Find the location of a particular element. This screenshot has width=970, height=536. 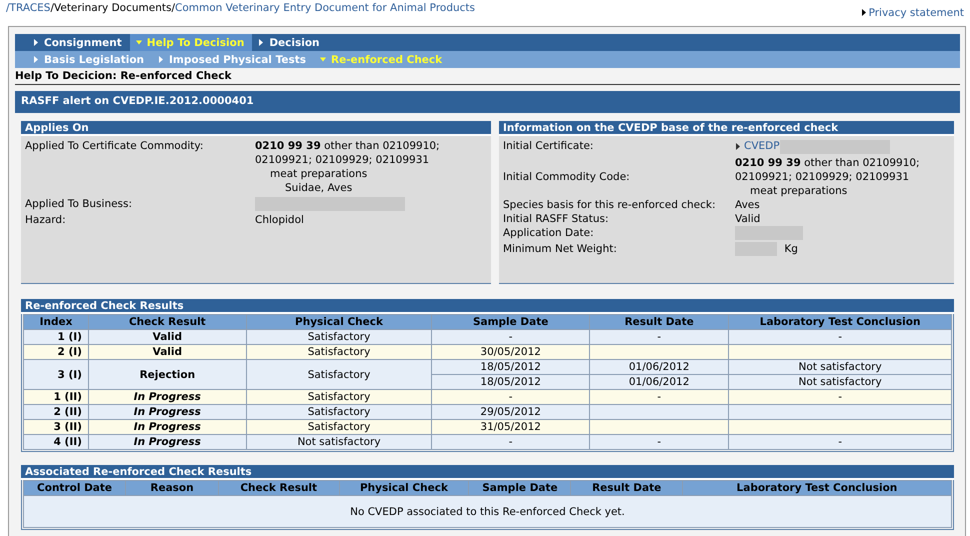

field-label: Hazard: is located at coordinates (46, 220).